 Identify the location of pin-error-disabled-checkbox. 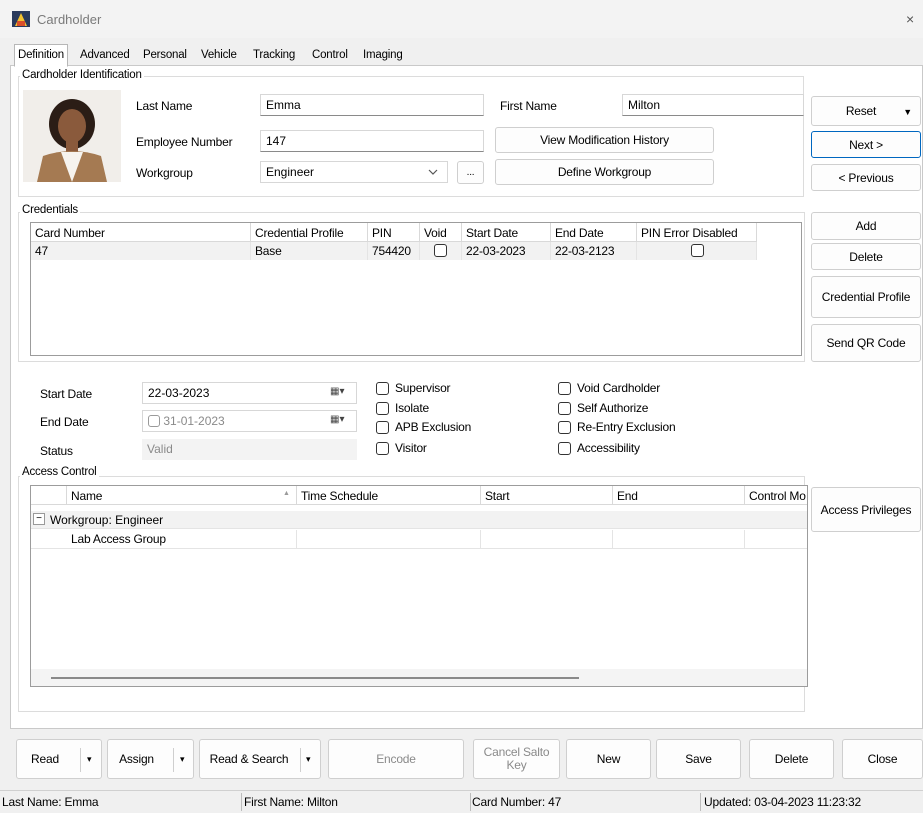
(697, 250).